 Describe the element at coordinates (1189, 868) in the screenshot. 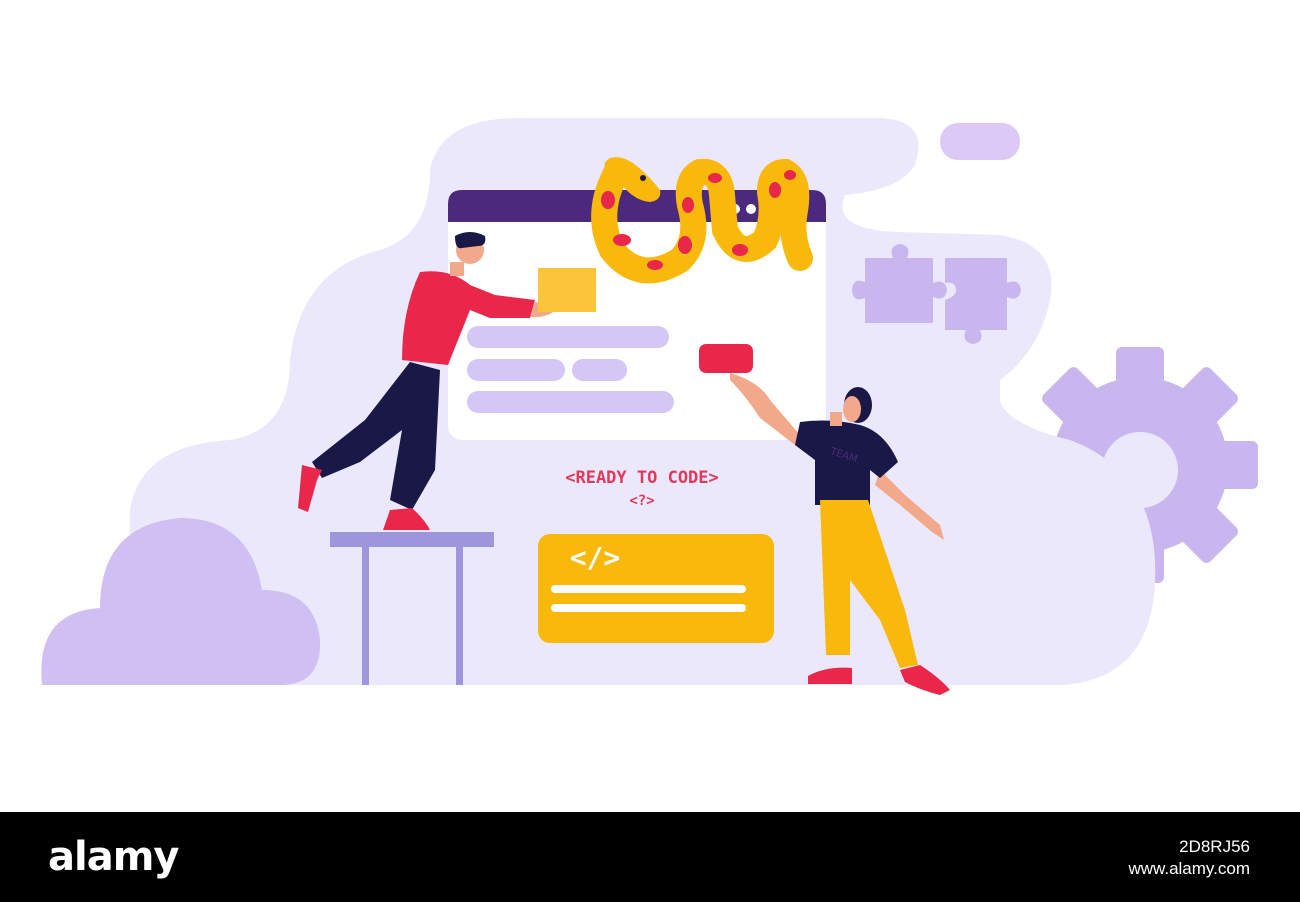

I see `image-url: www.alamy.com` at that location.